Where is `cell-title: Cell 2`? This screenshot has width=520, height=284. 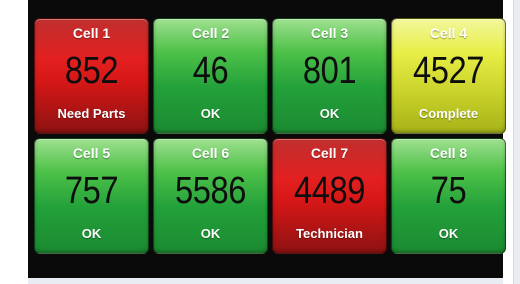 cell-title: Cell 2 is located at coordinates (210, 33).